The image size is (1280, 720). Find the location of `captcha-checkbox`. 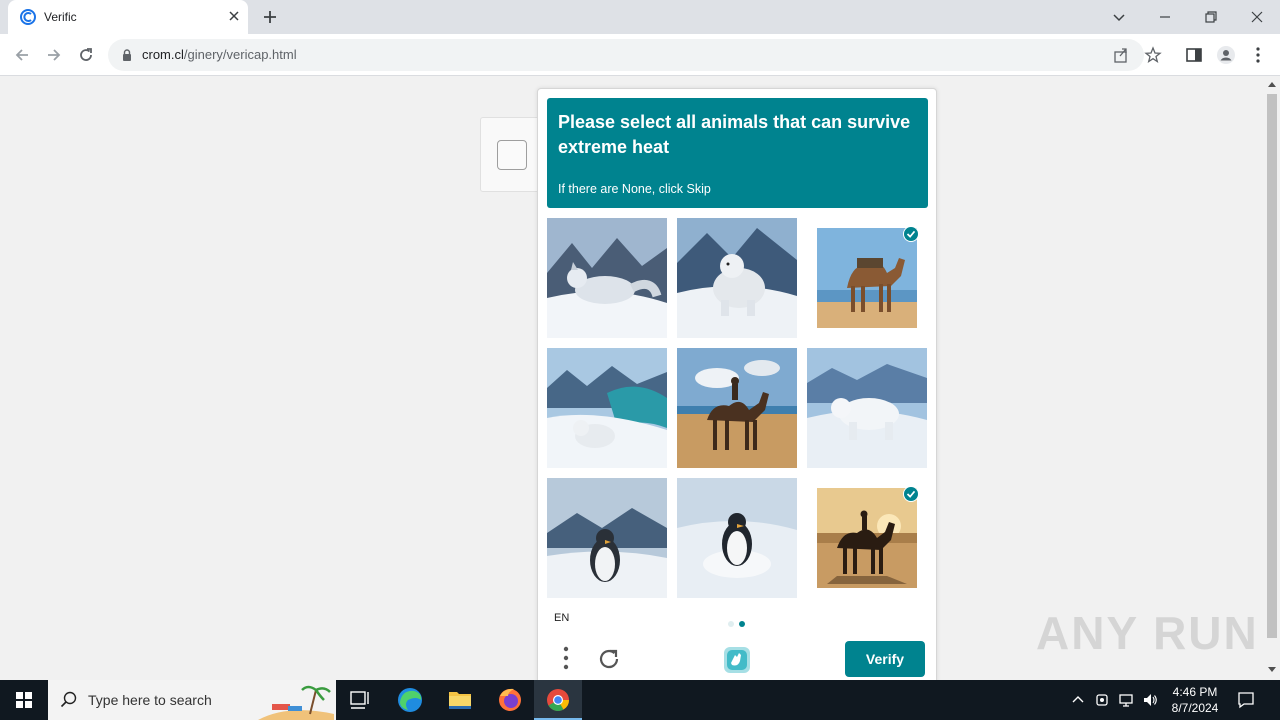

captcha-checkbox is located at coordinates (512, 155).